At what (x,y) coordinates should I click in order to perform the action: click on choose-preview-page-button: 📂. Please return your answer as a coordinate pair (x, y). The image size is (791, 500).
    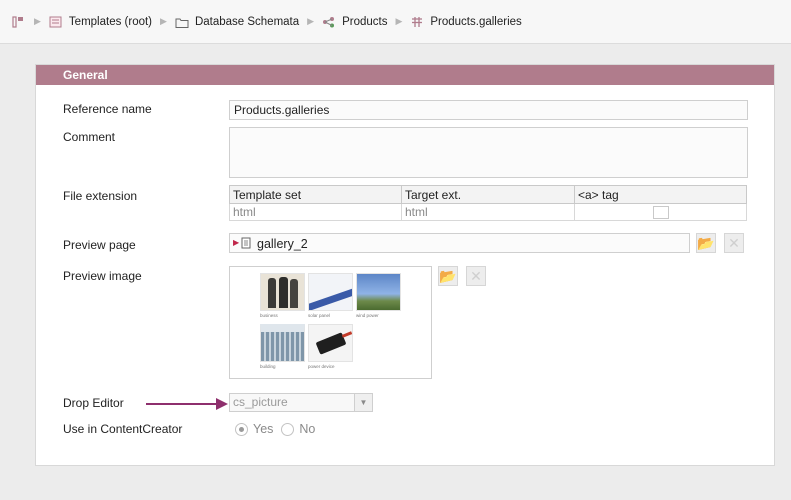
    Looking at the image, I should click on (706, 243).